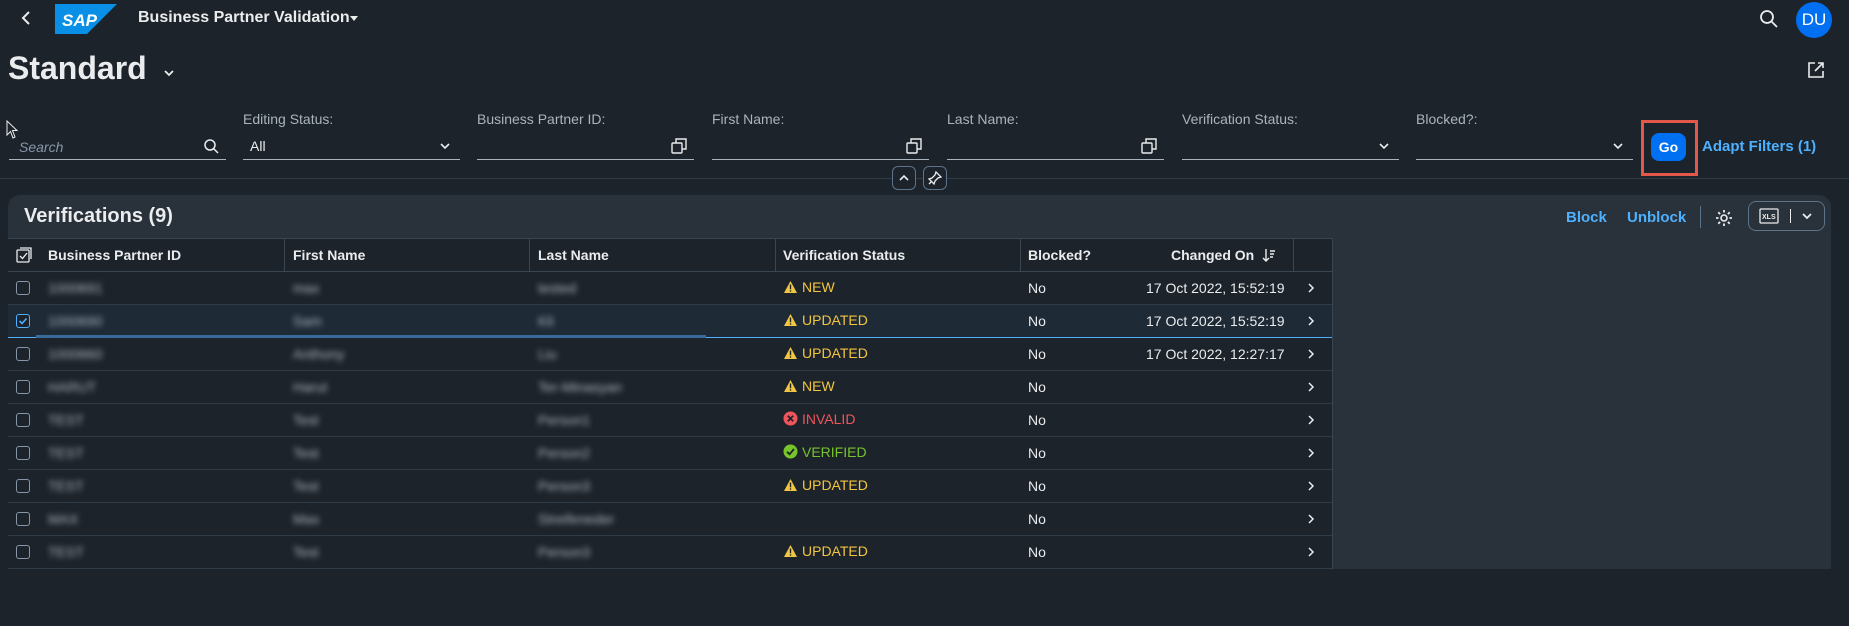 This screenshot has width=1849, height=626. Describe the element at coordinates (98, 216) in the screenshot. I see `table-title: Verifications (9)` at that location.